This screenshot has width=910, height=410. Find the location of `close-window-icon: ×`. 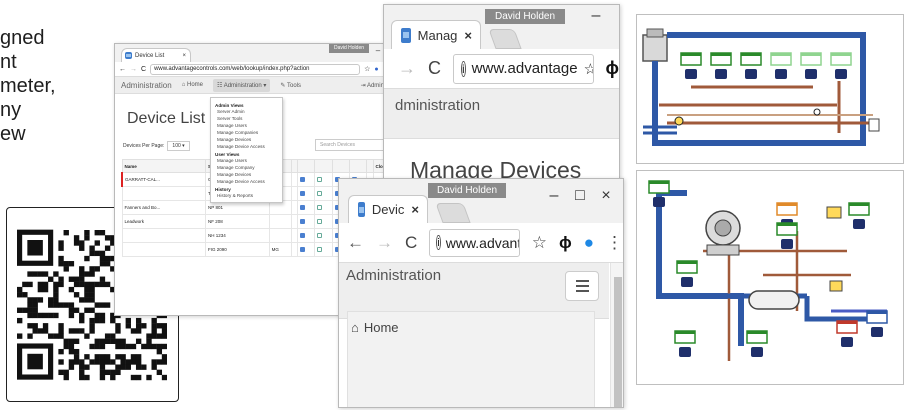

close-window-icon: × is located at coordinates (606, 196).